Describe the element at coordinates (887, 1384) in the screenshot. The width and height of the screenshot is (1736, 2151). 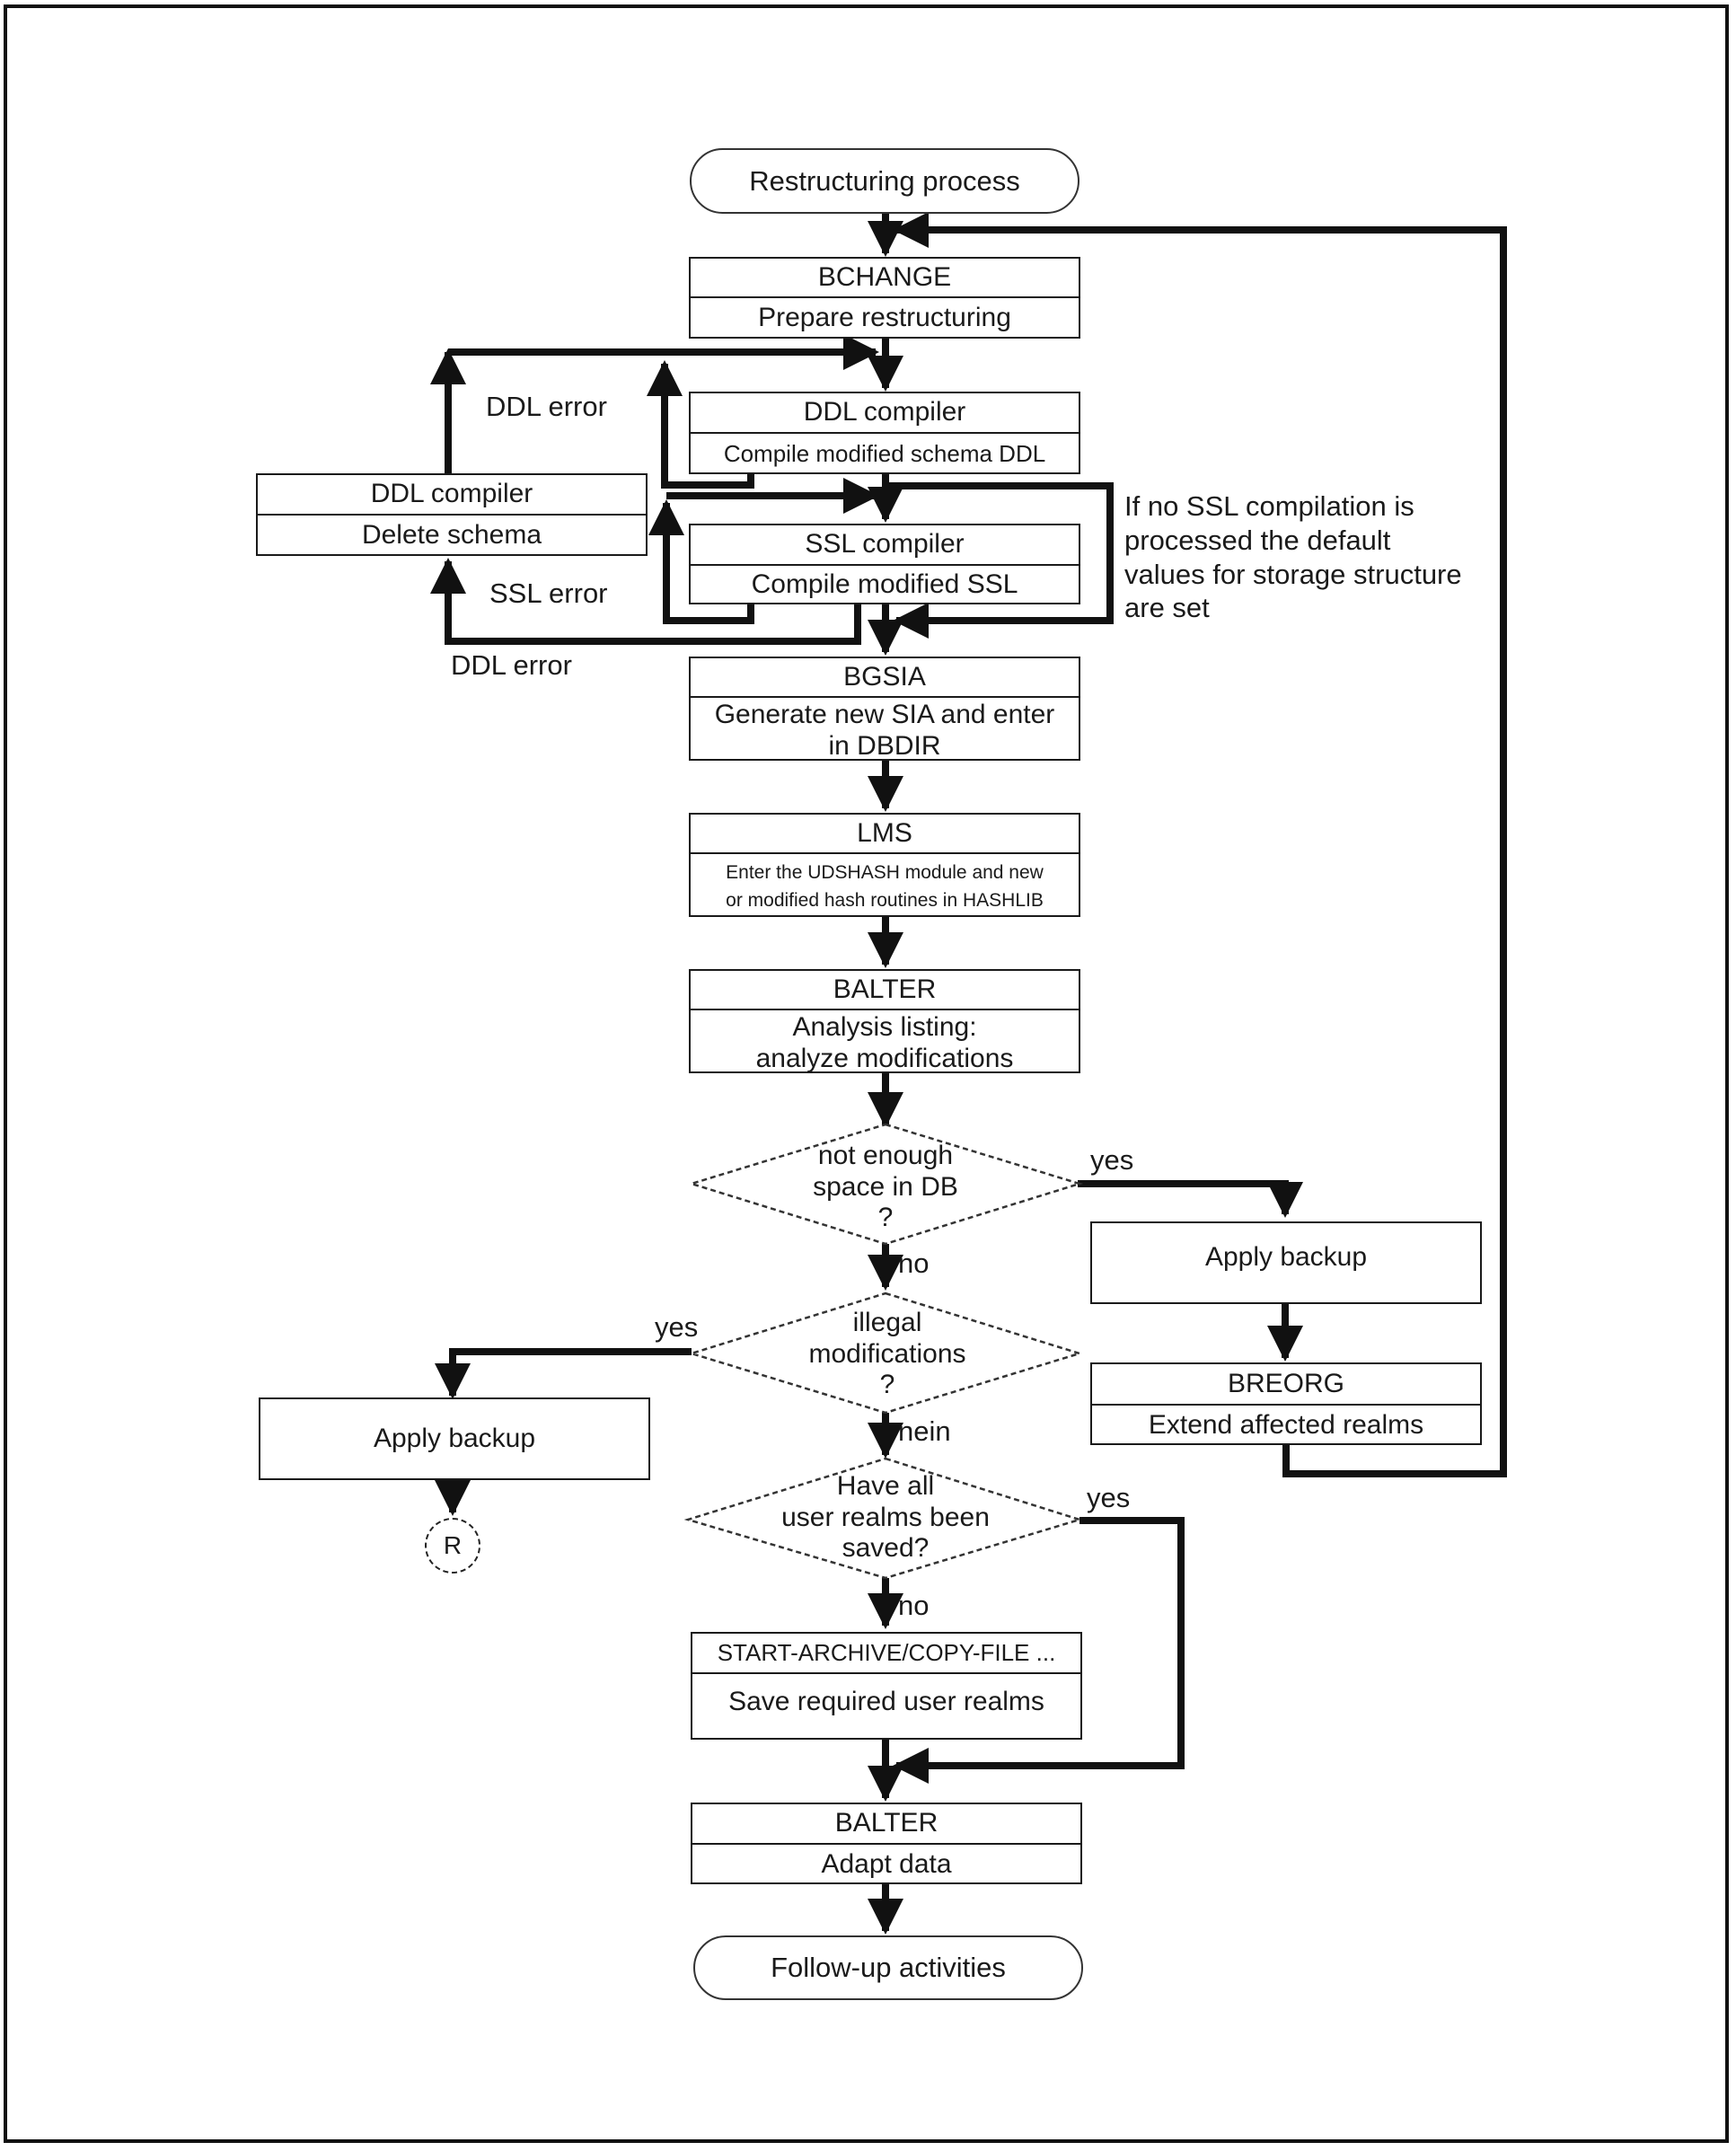
I see `decision-illegal-line3: ?` at that location.